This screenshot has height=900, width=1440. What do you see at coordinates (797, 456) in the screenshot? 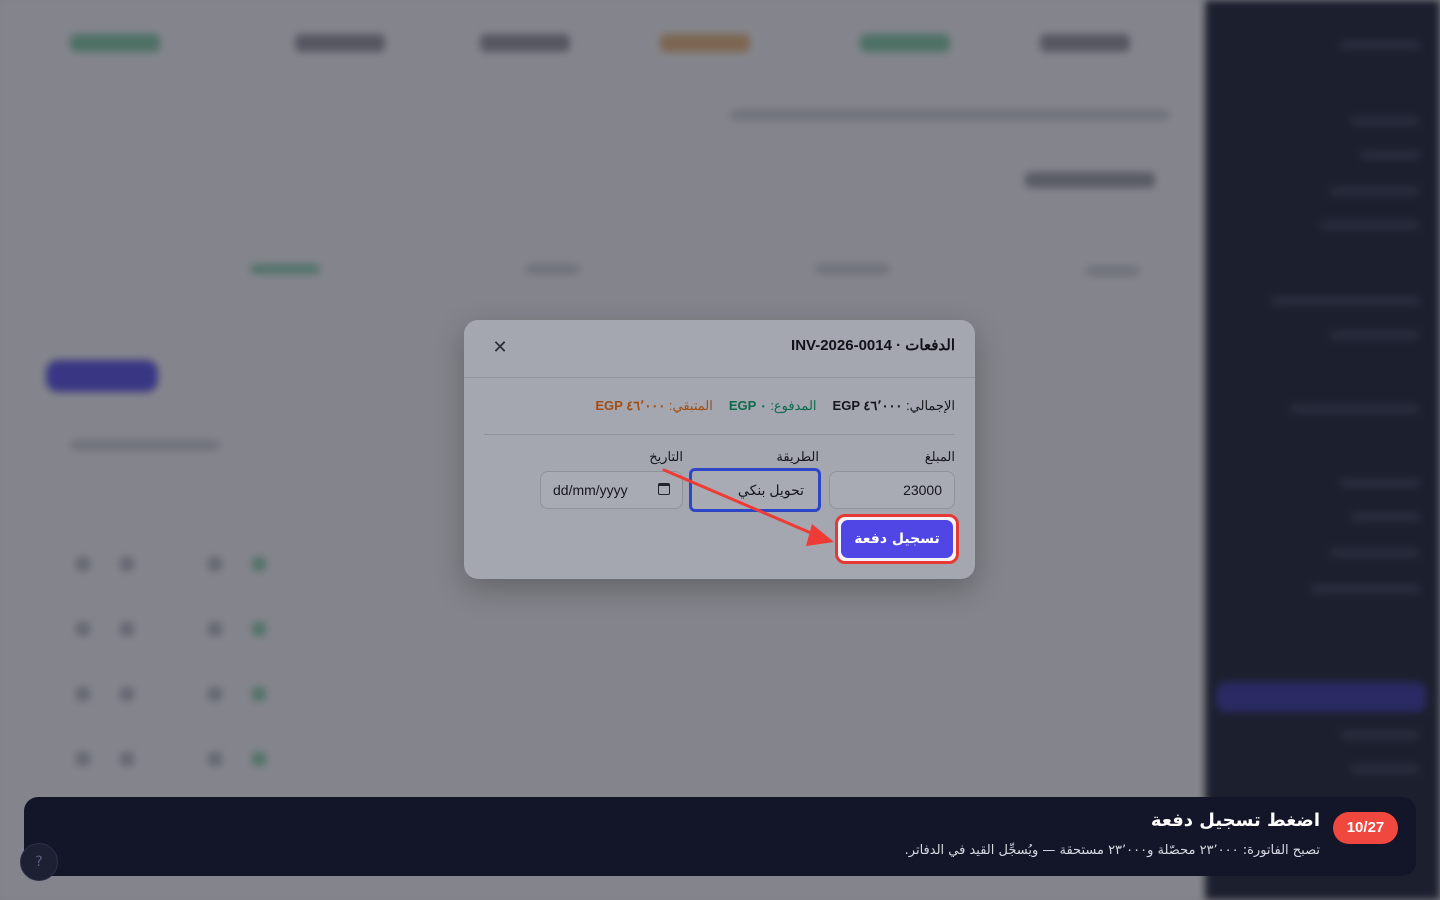
I see `method-label: الطريقة` at bounding box center [797, 456].